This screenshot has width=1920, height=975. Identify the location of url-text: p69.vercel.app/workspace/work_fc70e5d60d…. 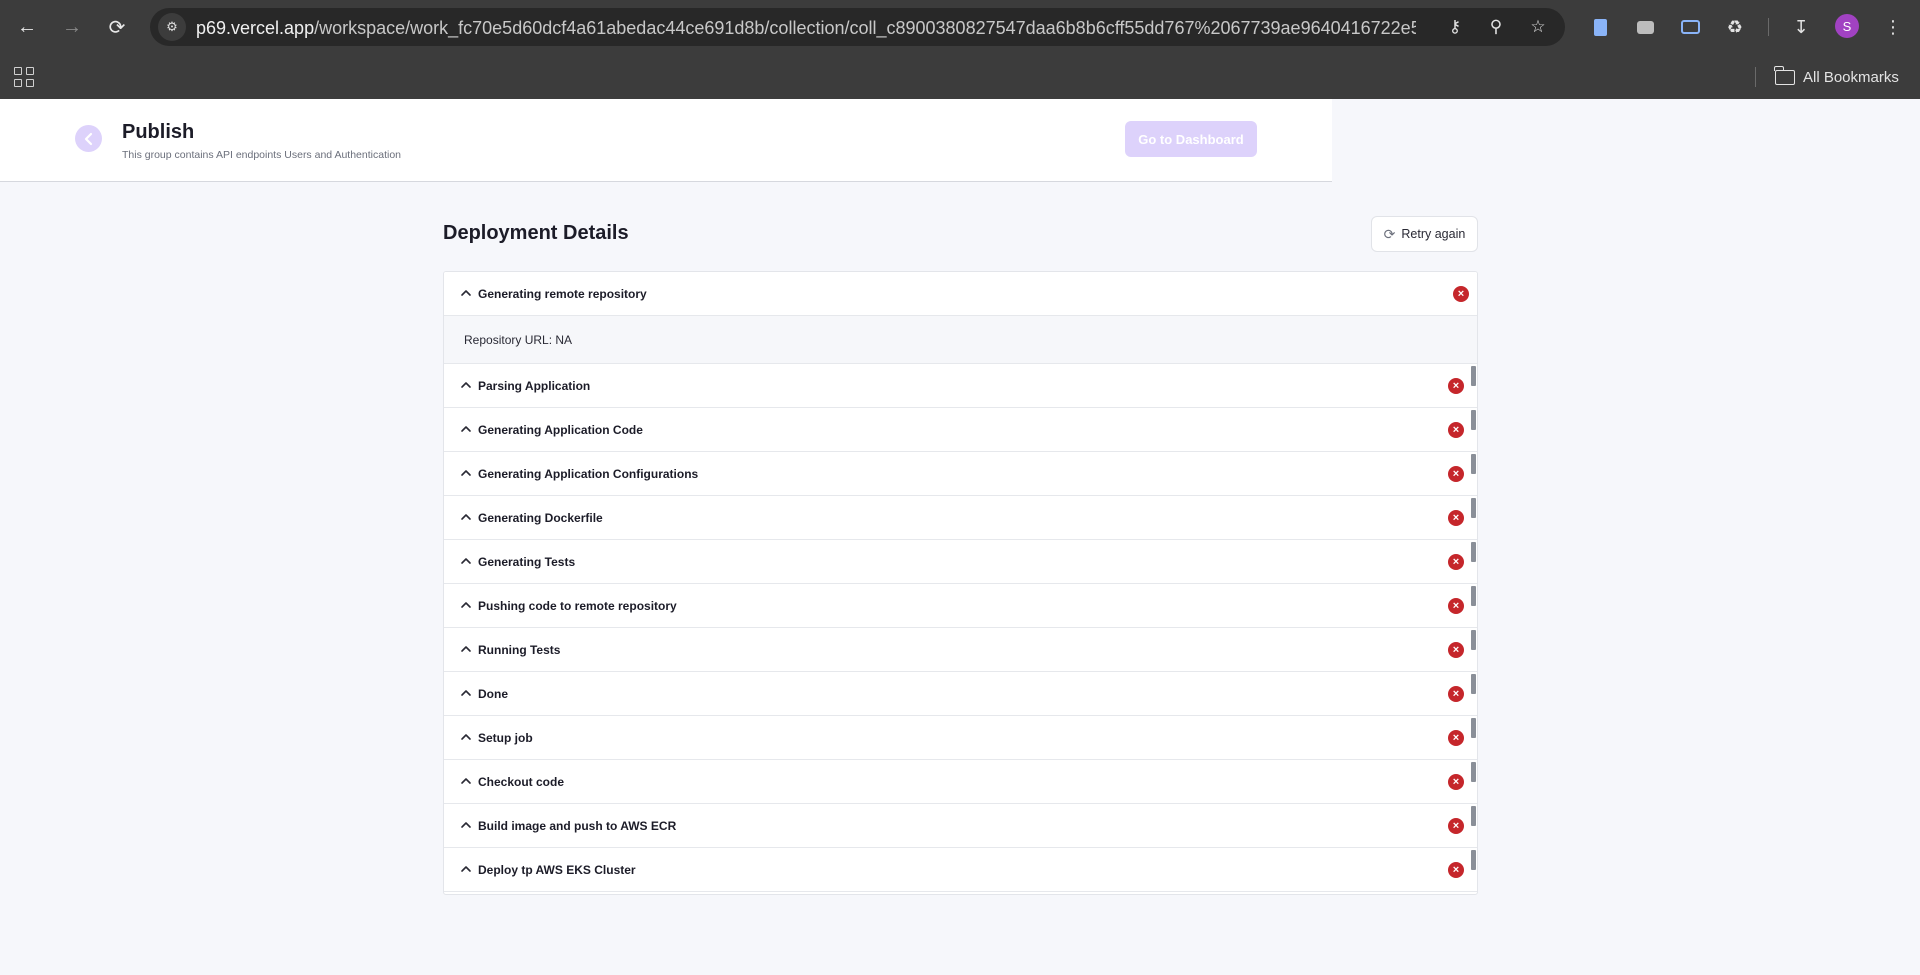
(806, 28).